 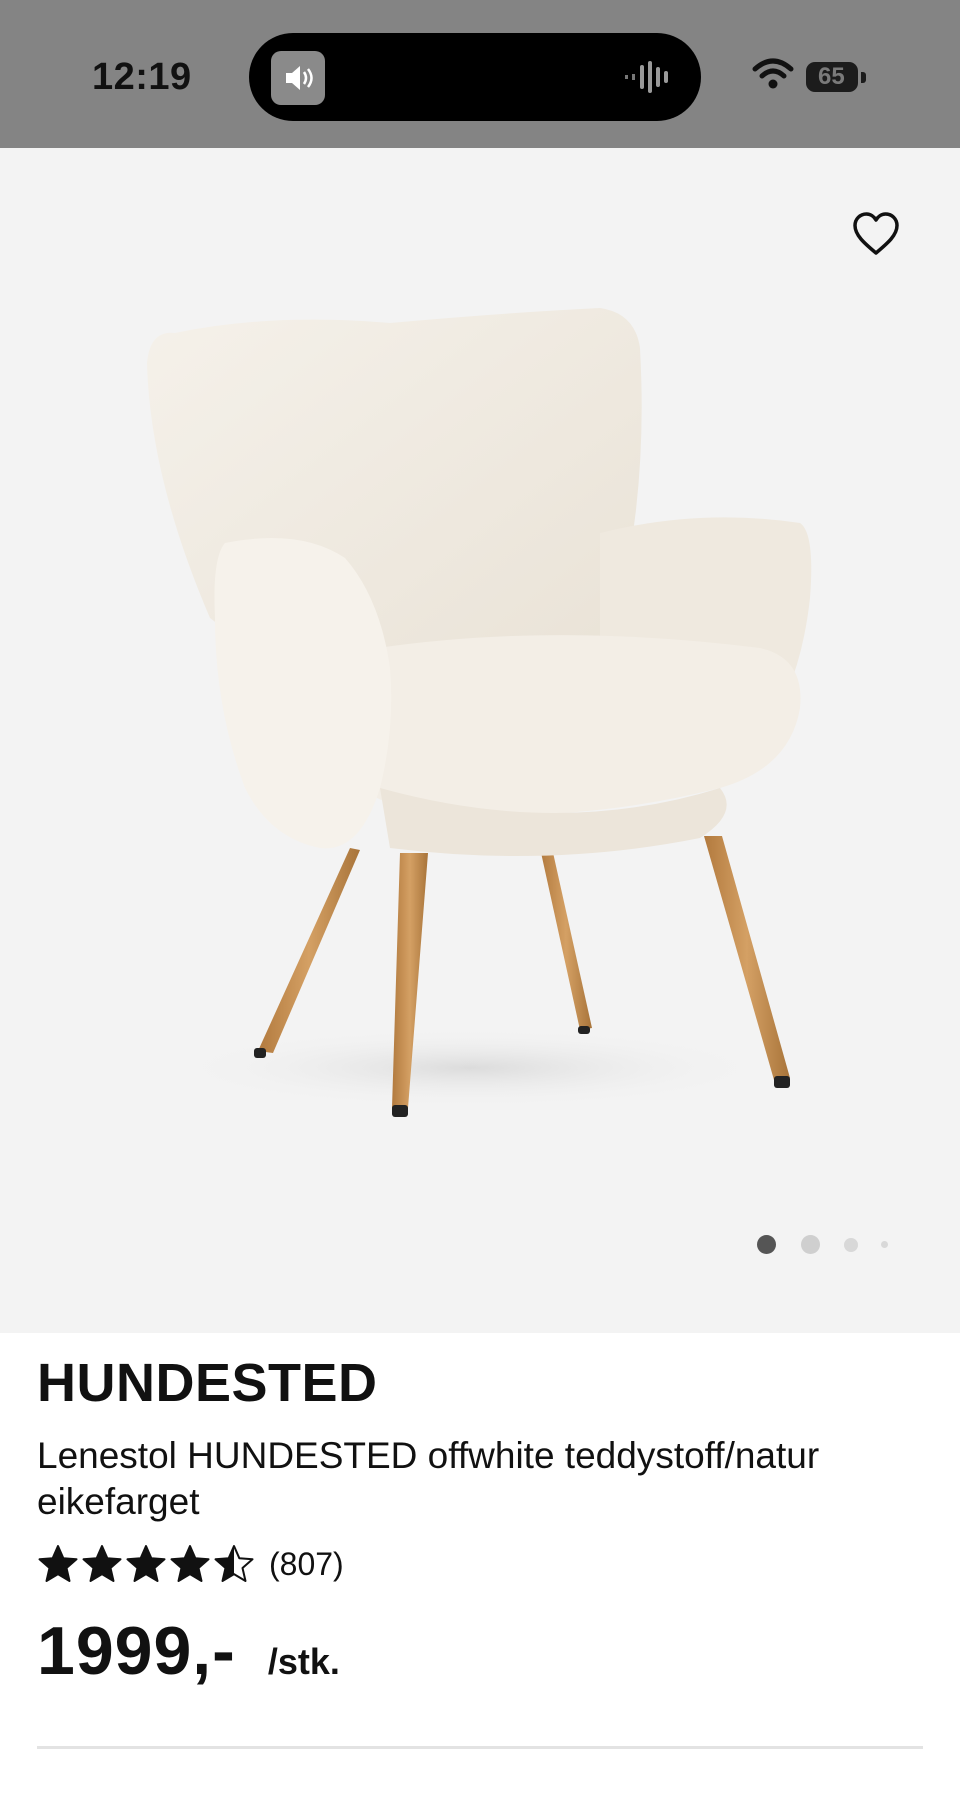 I want to click on product-price: 1999,-, so click(x=136, y=1651).